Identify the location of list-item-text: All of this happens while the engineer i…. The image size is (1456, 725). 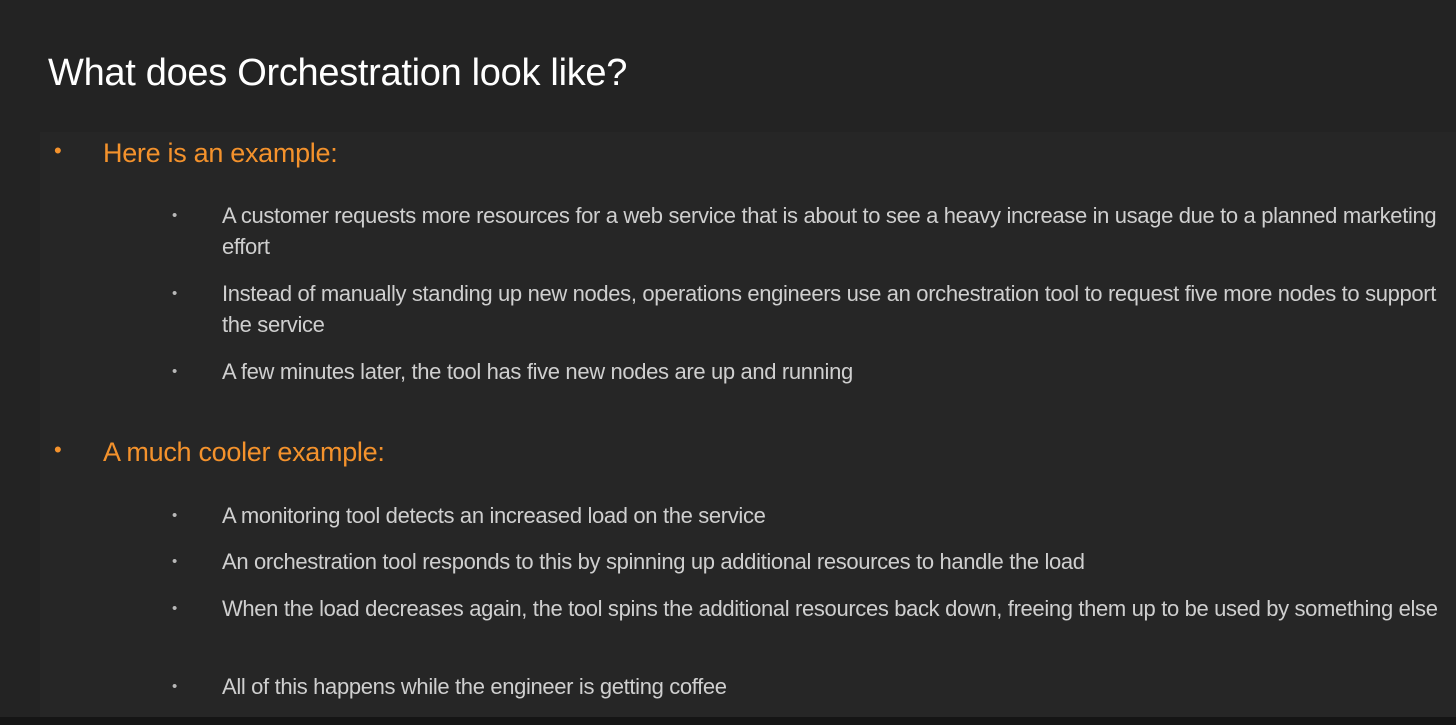
(474, 686).